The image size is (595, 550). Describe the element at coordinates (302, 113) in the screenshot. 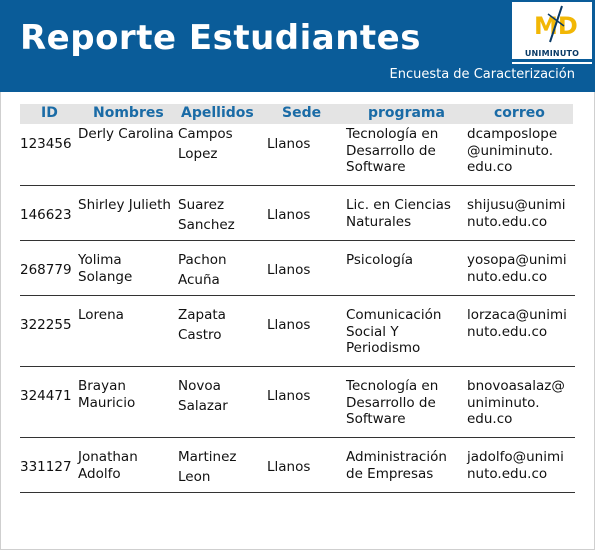

I see `column-header-sede: Sede` at that location.